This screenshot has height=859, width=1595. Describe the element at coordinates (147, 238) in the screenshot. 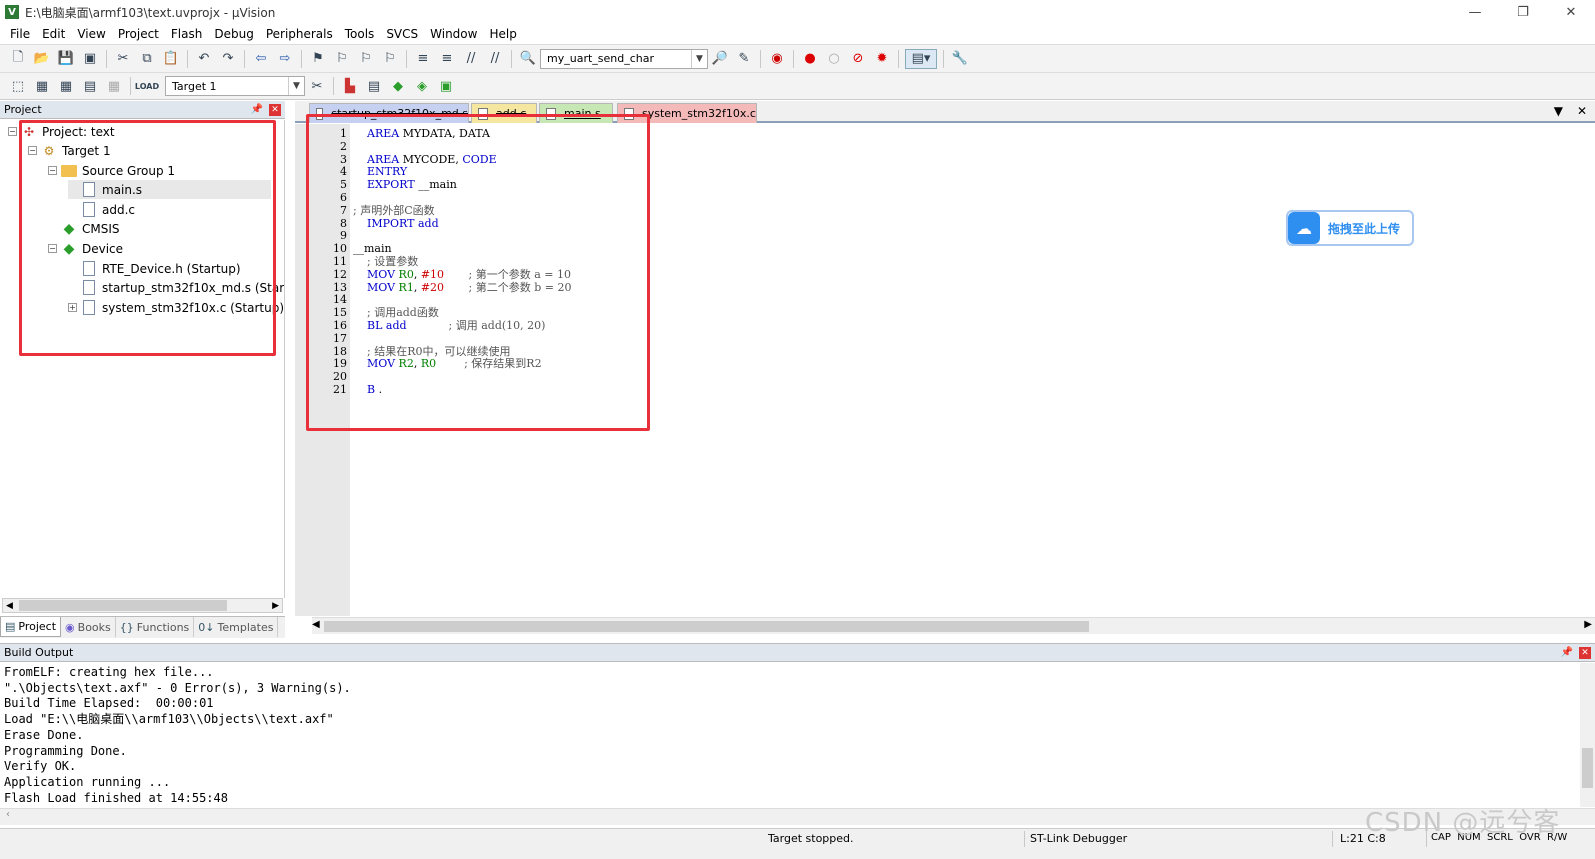

I see `highlight-box-project` at that location.